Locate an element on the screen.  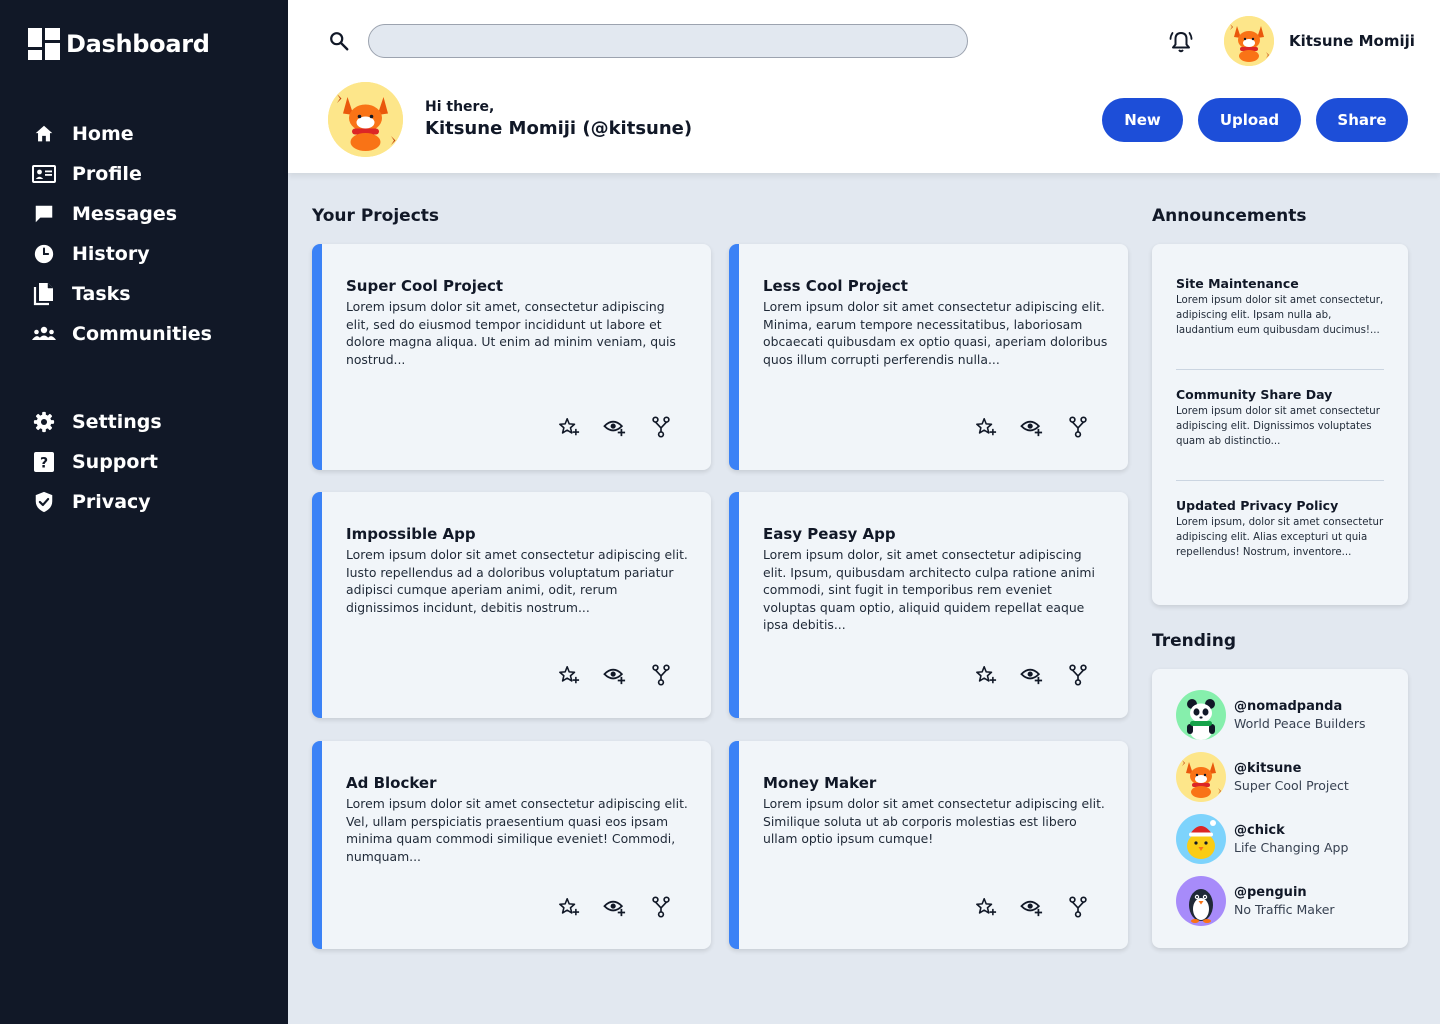
share-button: Share is located at coordinates (1362, 120).